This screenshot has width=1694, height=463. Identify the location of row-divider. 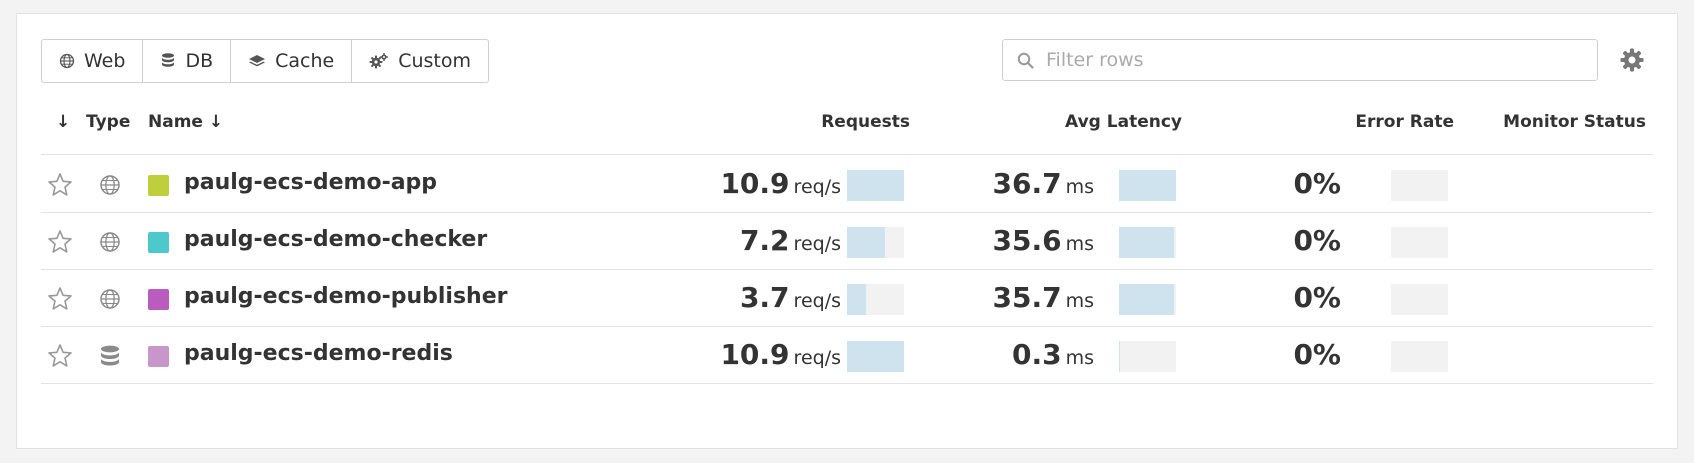
(847, 383).